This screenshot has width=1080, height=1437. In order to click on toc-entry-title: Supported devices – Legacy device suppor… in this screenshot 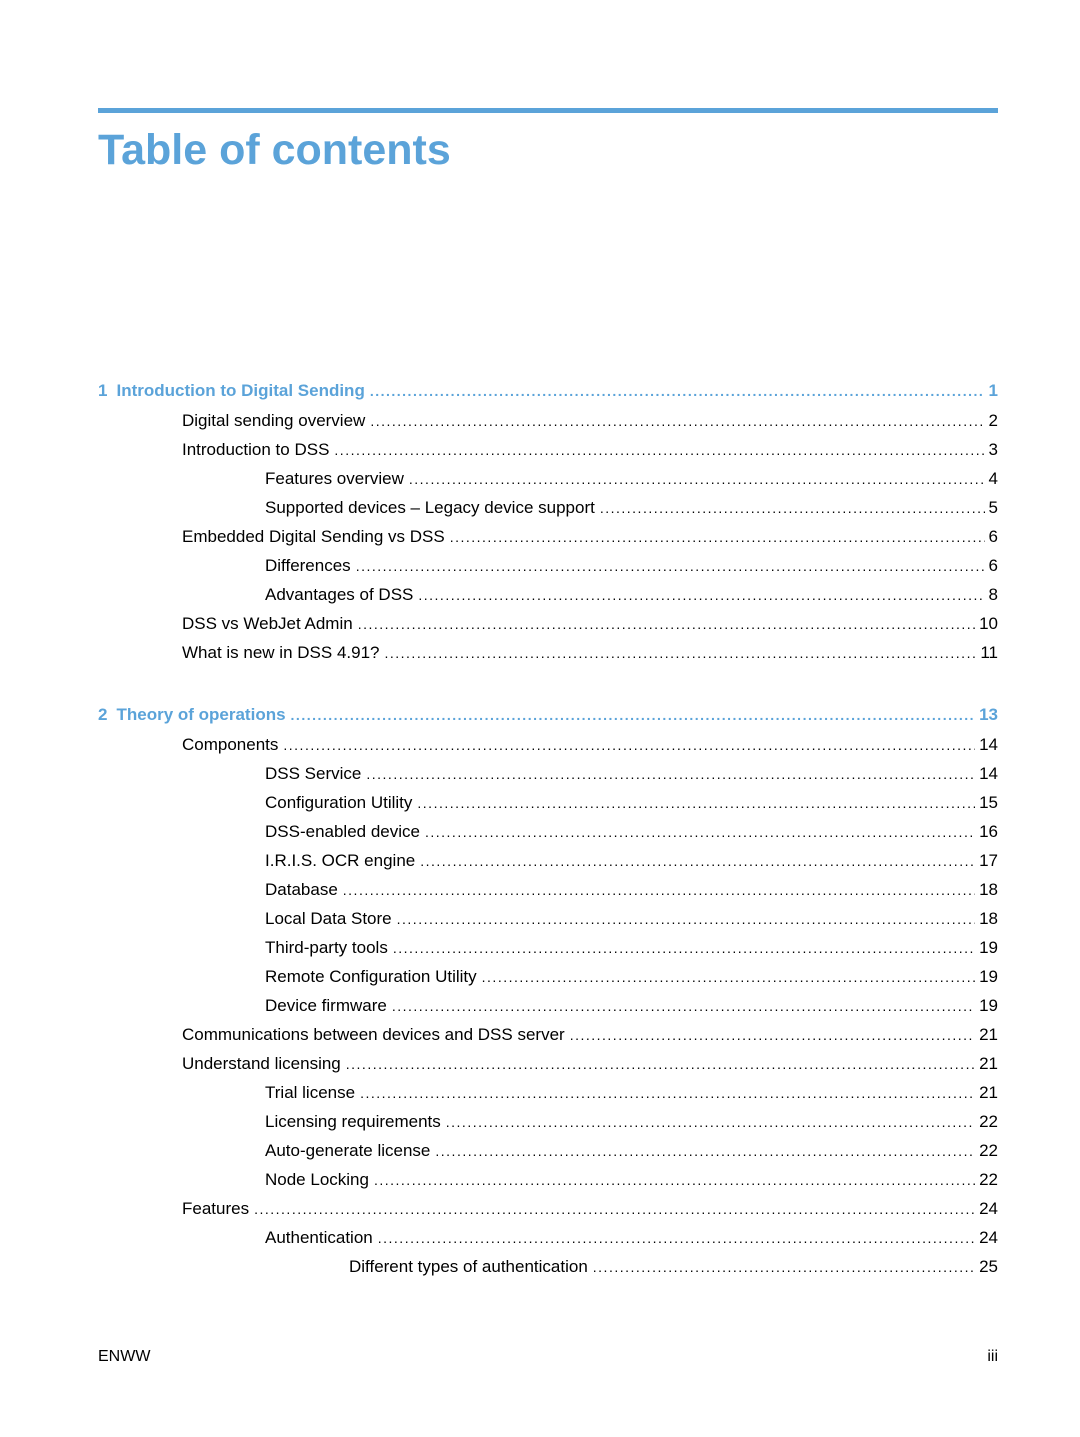, I will do `click(430, 507)`.